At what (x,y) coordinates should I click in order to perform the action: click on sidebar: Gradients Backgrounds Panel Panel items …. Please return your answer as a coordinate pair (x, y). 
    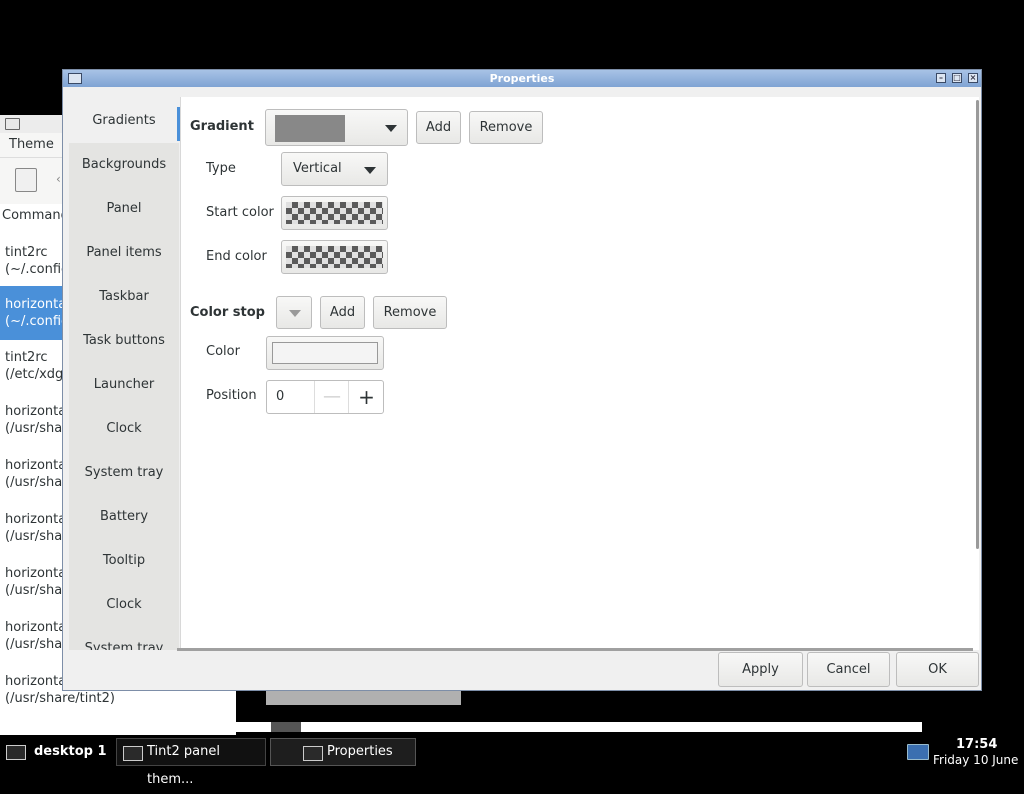
    Looking at the image, I should click on (124, 374).